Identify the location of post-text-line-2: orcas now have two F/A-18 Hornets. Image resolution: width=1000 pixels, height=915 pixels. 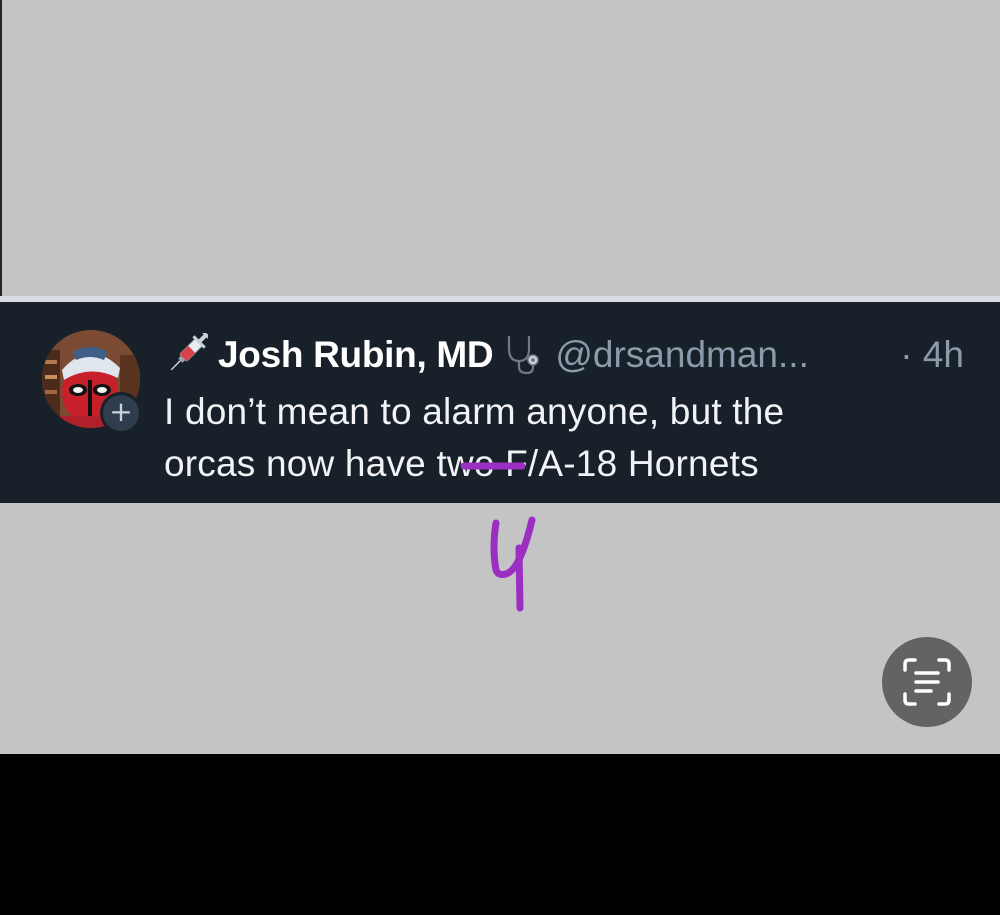
(559, 464).